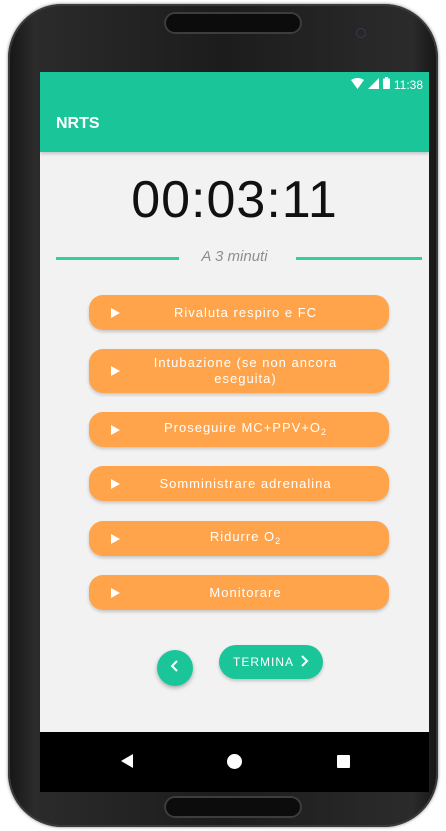 This screenshot has width=446, height=831. Describe the element at coordinates (343, 761) in the screenshot. I see `recents-icon` at that location.